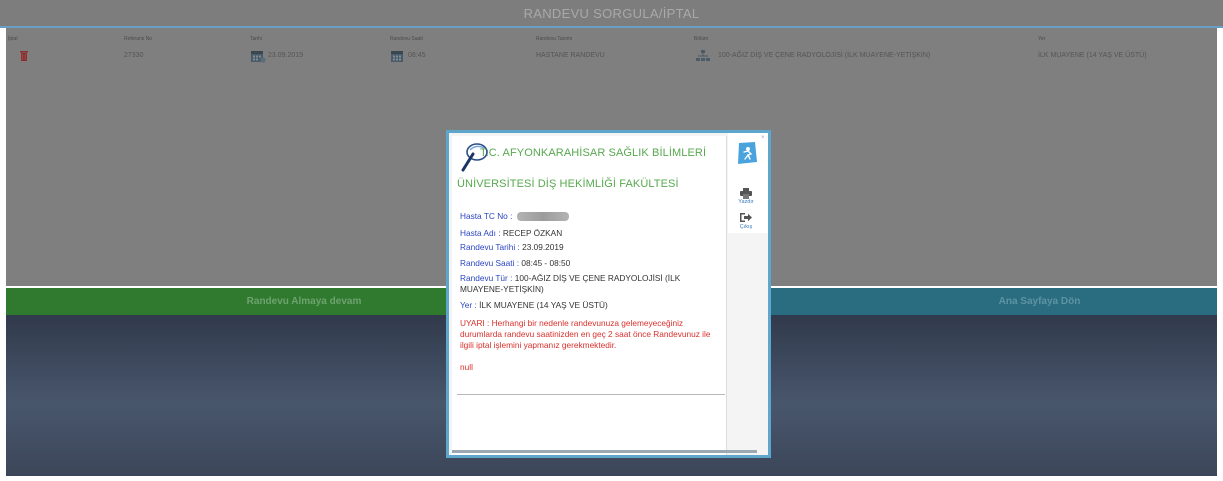 Image resolution: width=1223 pixels, height=481 pixels. Describe the element at coordinates (256, 39) in the screenshot. I see `header-tarih: Tarihi` at that location.